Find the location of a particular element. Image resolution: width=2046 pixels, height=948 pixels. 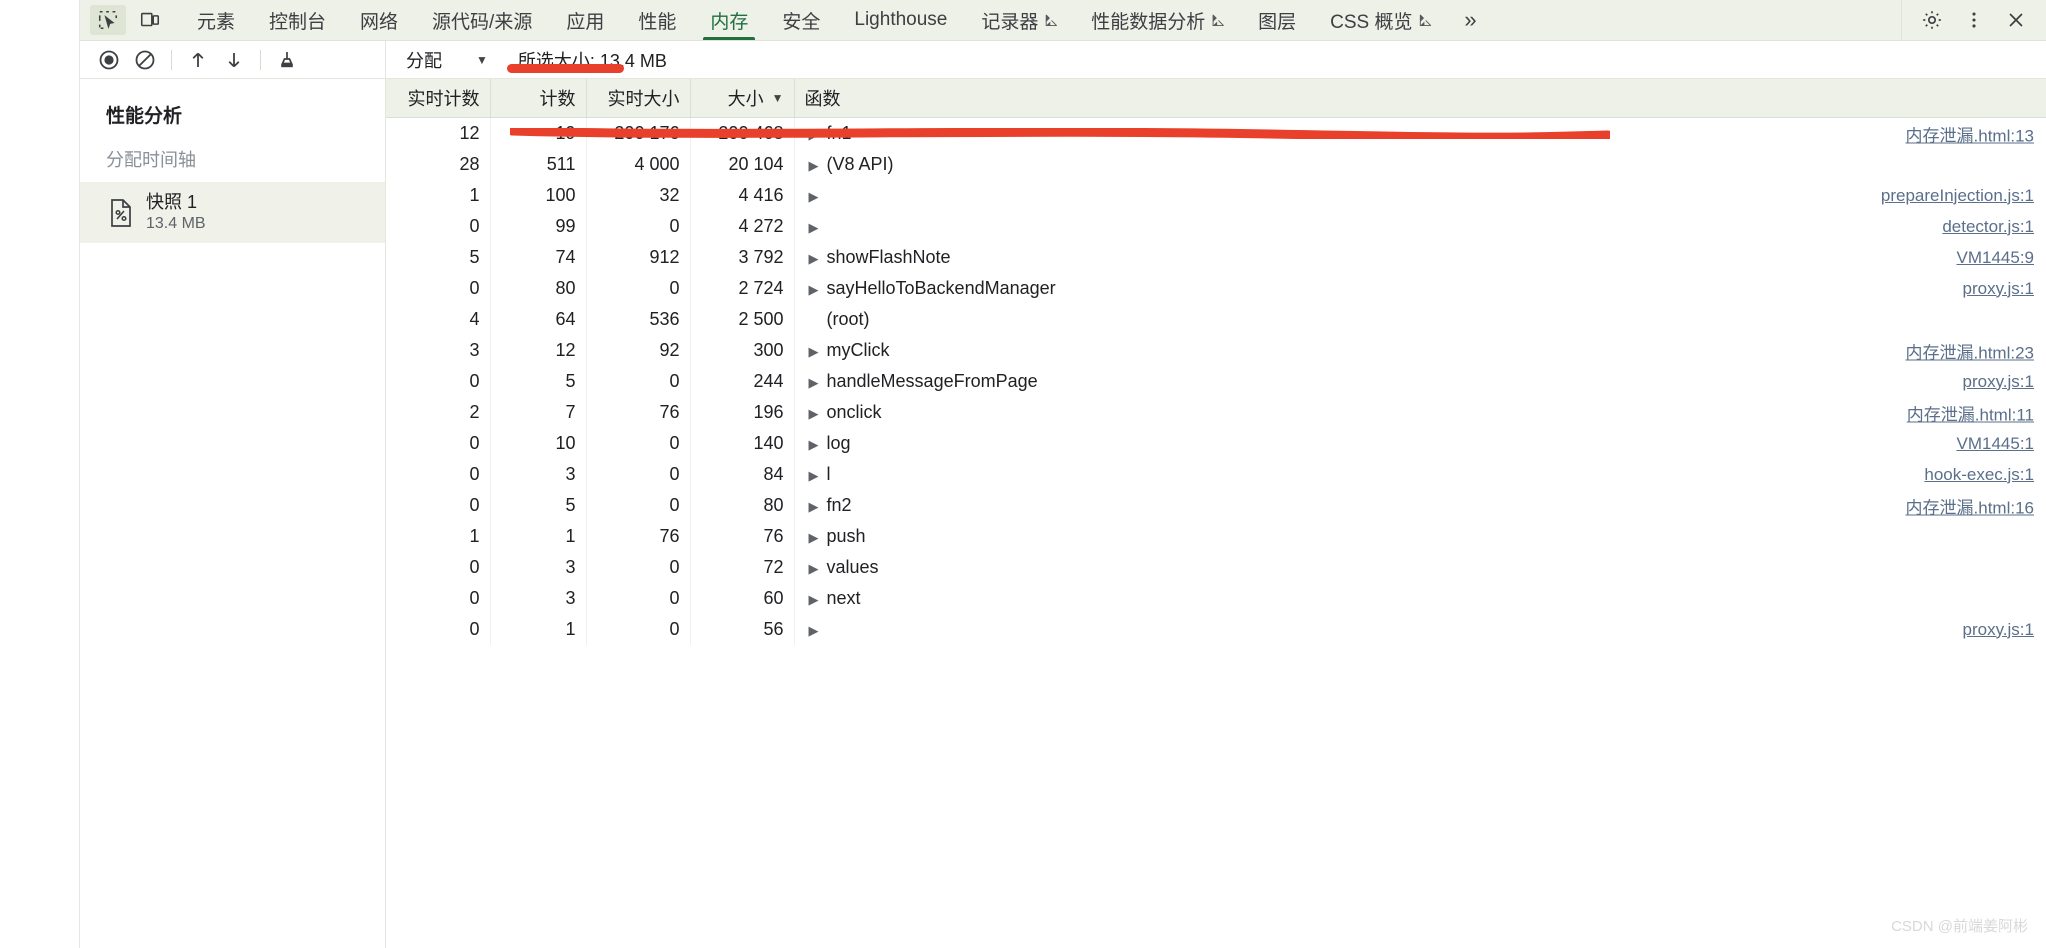

download-arrow-icon is located at coordinates (234, 60).